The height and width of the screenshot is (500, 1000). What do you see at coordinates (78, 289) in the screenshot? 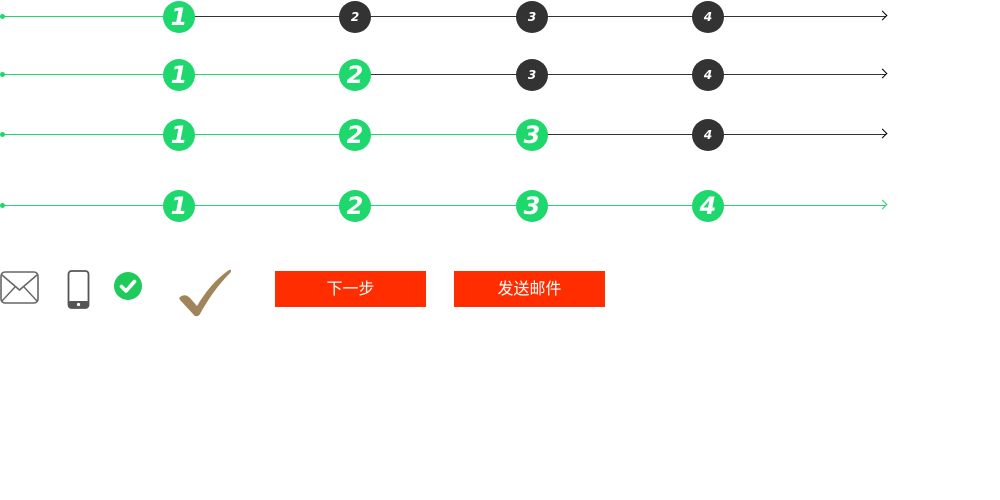
I see `phone-icon` at bounding box center [78, 289].